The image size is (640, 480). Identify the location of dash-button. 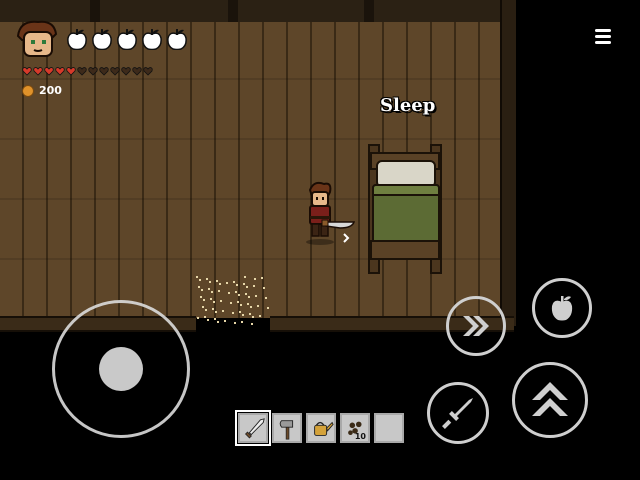
(476, 326).